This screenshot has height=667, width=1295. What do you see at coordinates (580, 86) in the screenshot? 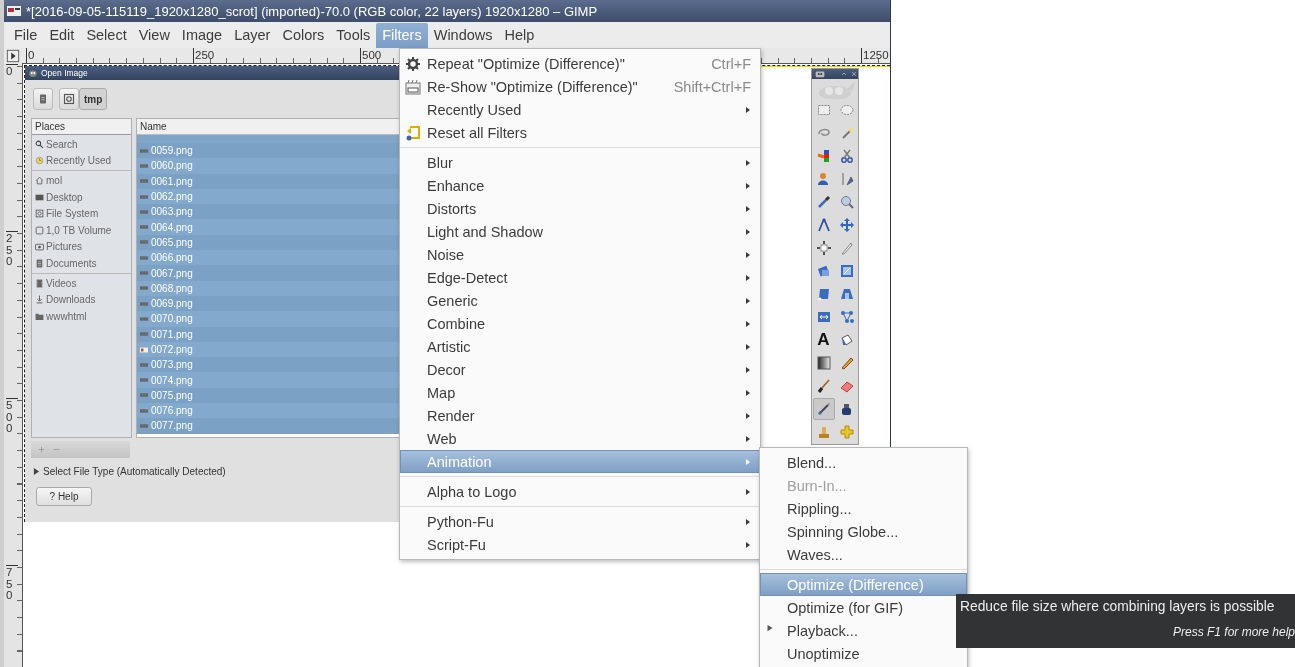
I see `menu-item: Re-Show "Optimize (Difference)" Shift+Ctrl+F` at bounding box center [580, 86].